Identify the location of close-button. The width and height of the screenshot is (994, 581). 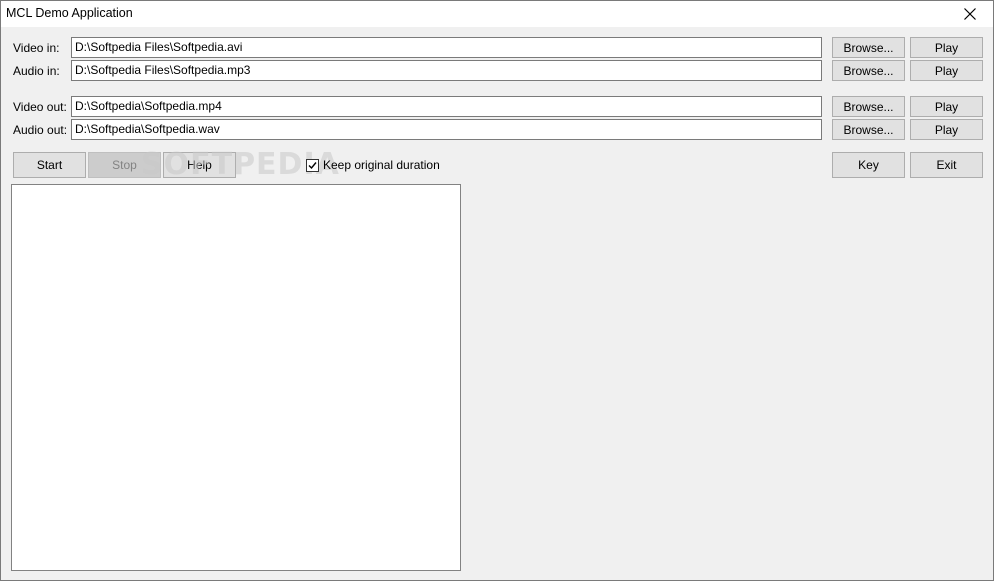
(970, 14).